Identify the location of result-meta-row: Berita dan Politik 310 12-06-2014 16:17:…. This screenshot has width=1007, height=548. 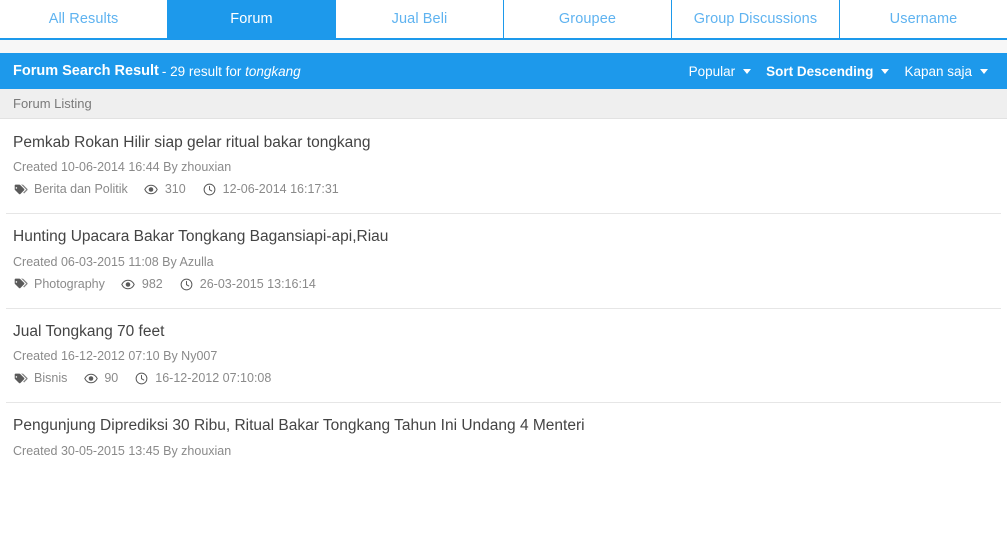
(503, 189).